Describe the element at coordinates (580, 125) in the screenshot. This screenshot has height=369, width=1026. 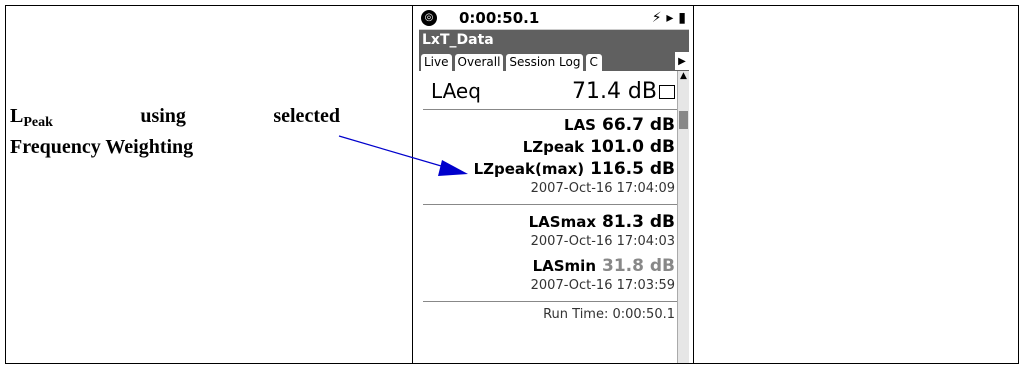
I see `las-label: LAS` at that location.